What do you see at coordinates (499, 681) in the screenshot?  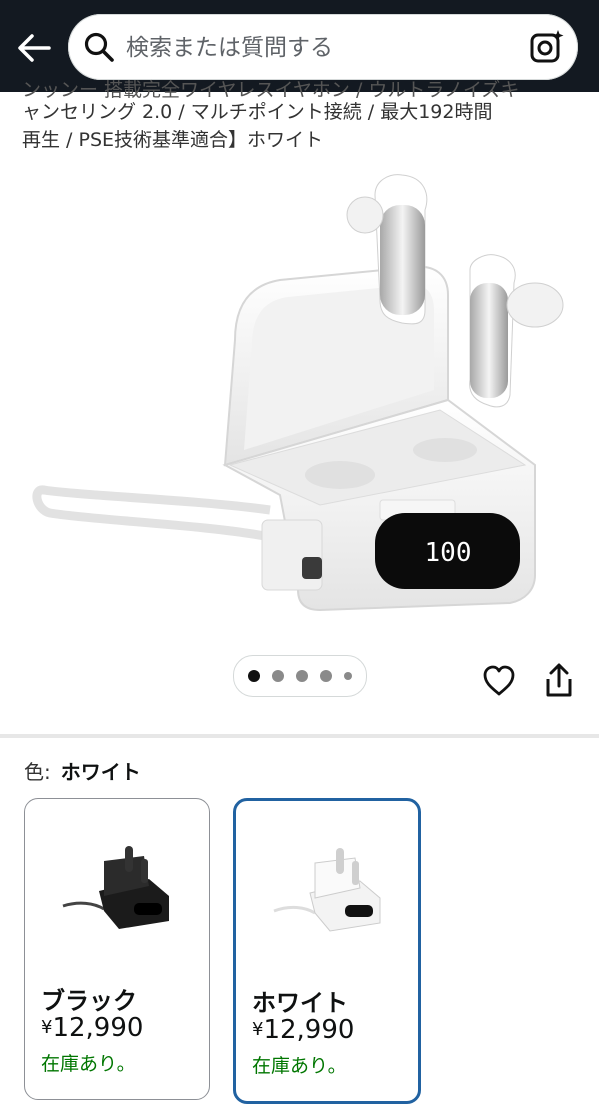 I see `heart-icon` at bounding box center [499, 681].